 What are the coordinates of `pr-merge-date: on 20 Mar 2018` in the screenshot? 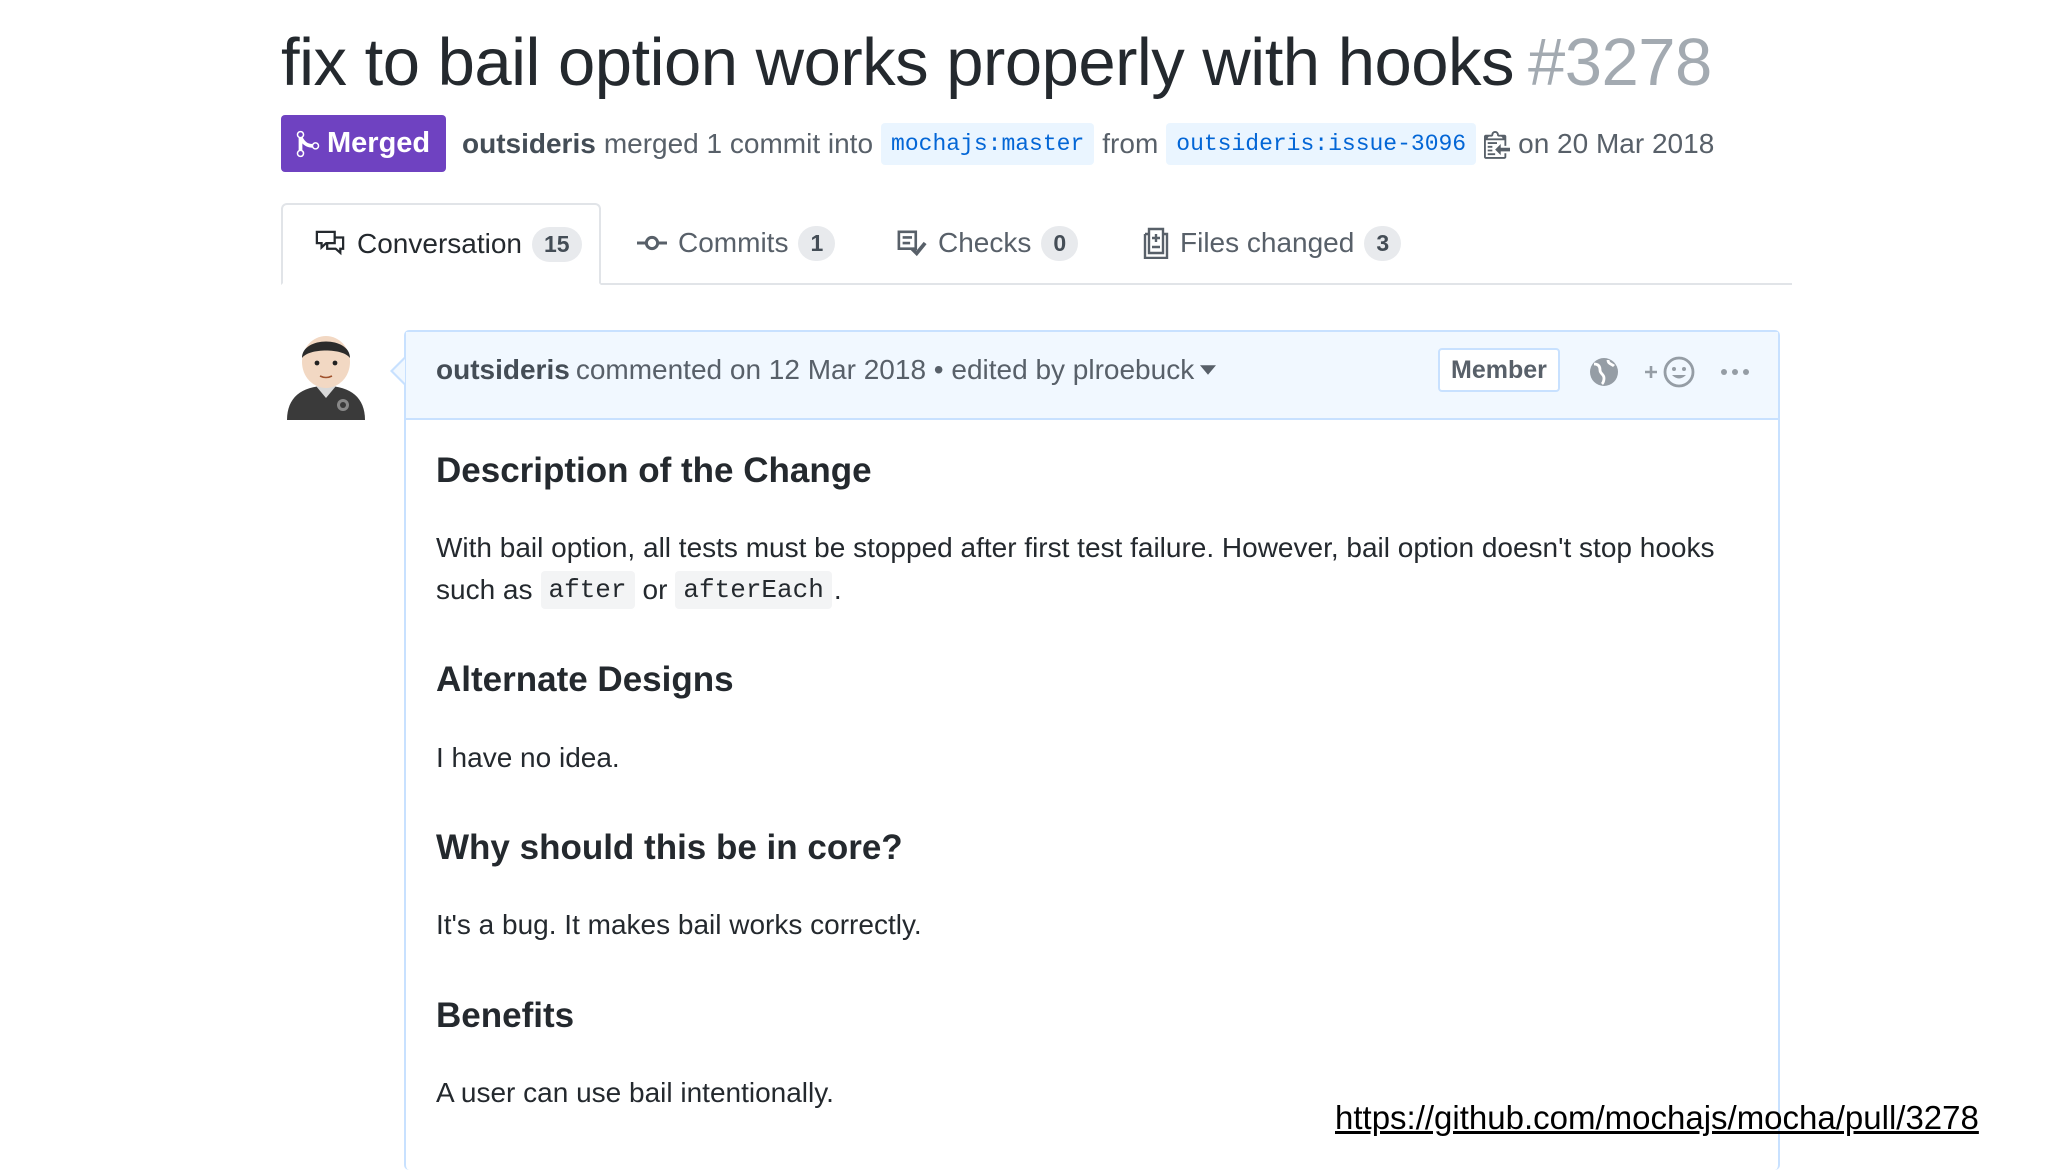 It's located at (1616, 143).